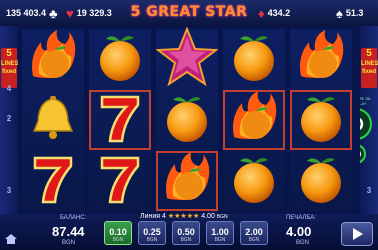 The image size is (378, 250). What do you see at coordinates (10, 68) in the screenshot?
I see `lines-badge-left: 5 LINES fixed` at bounding box center [10, 68].